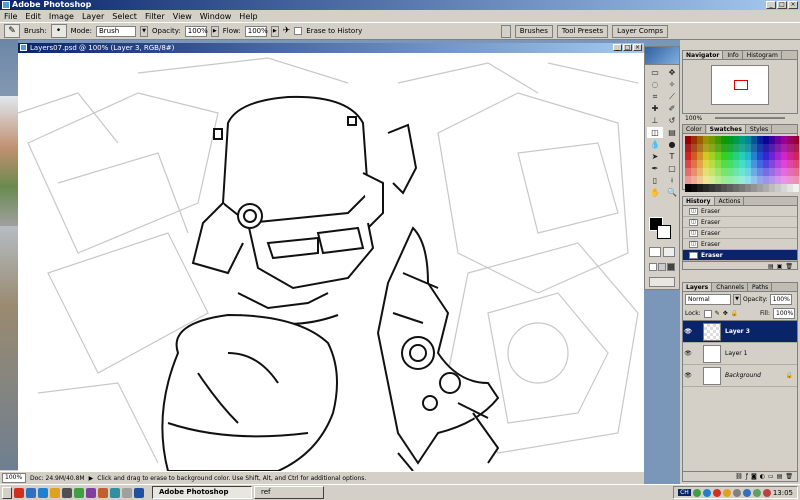 The image size is (800, 500). What do you see at coordinates (7, 492) in the screenshot?
I see `start-button` at bounding box center [7, 492].